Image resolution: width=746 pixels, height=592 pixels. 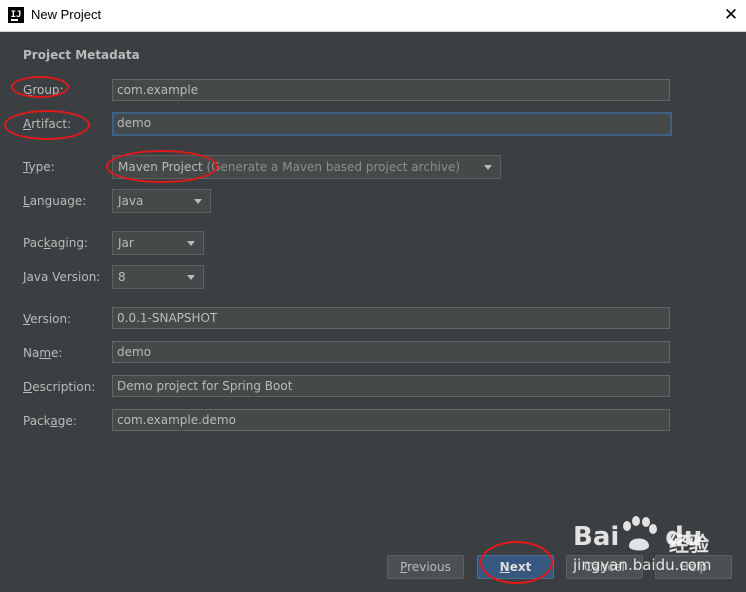 I want to click on language-value: Java, so click(x=131, y=201).